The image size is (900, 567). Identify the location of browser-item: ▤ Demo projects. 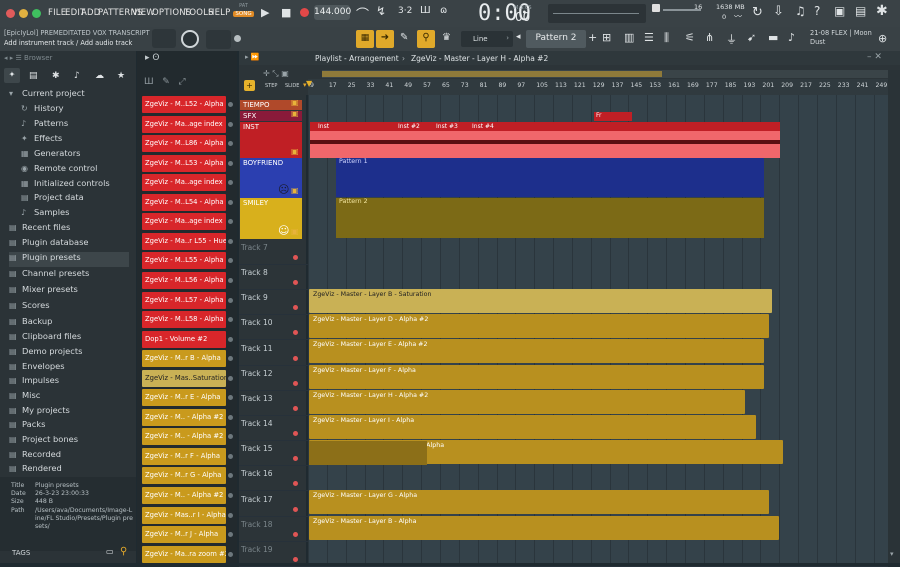
(45, 353).